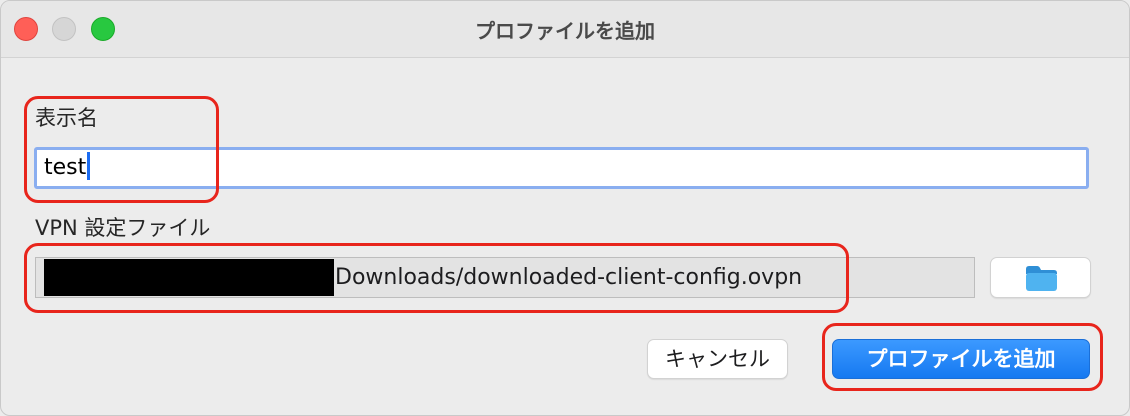 The height and width of the screenshot is (416, 1130). I want to click on display-name-value: test, so click(65, 167).